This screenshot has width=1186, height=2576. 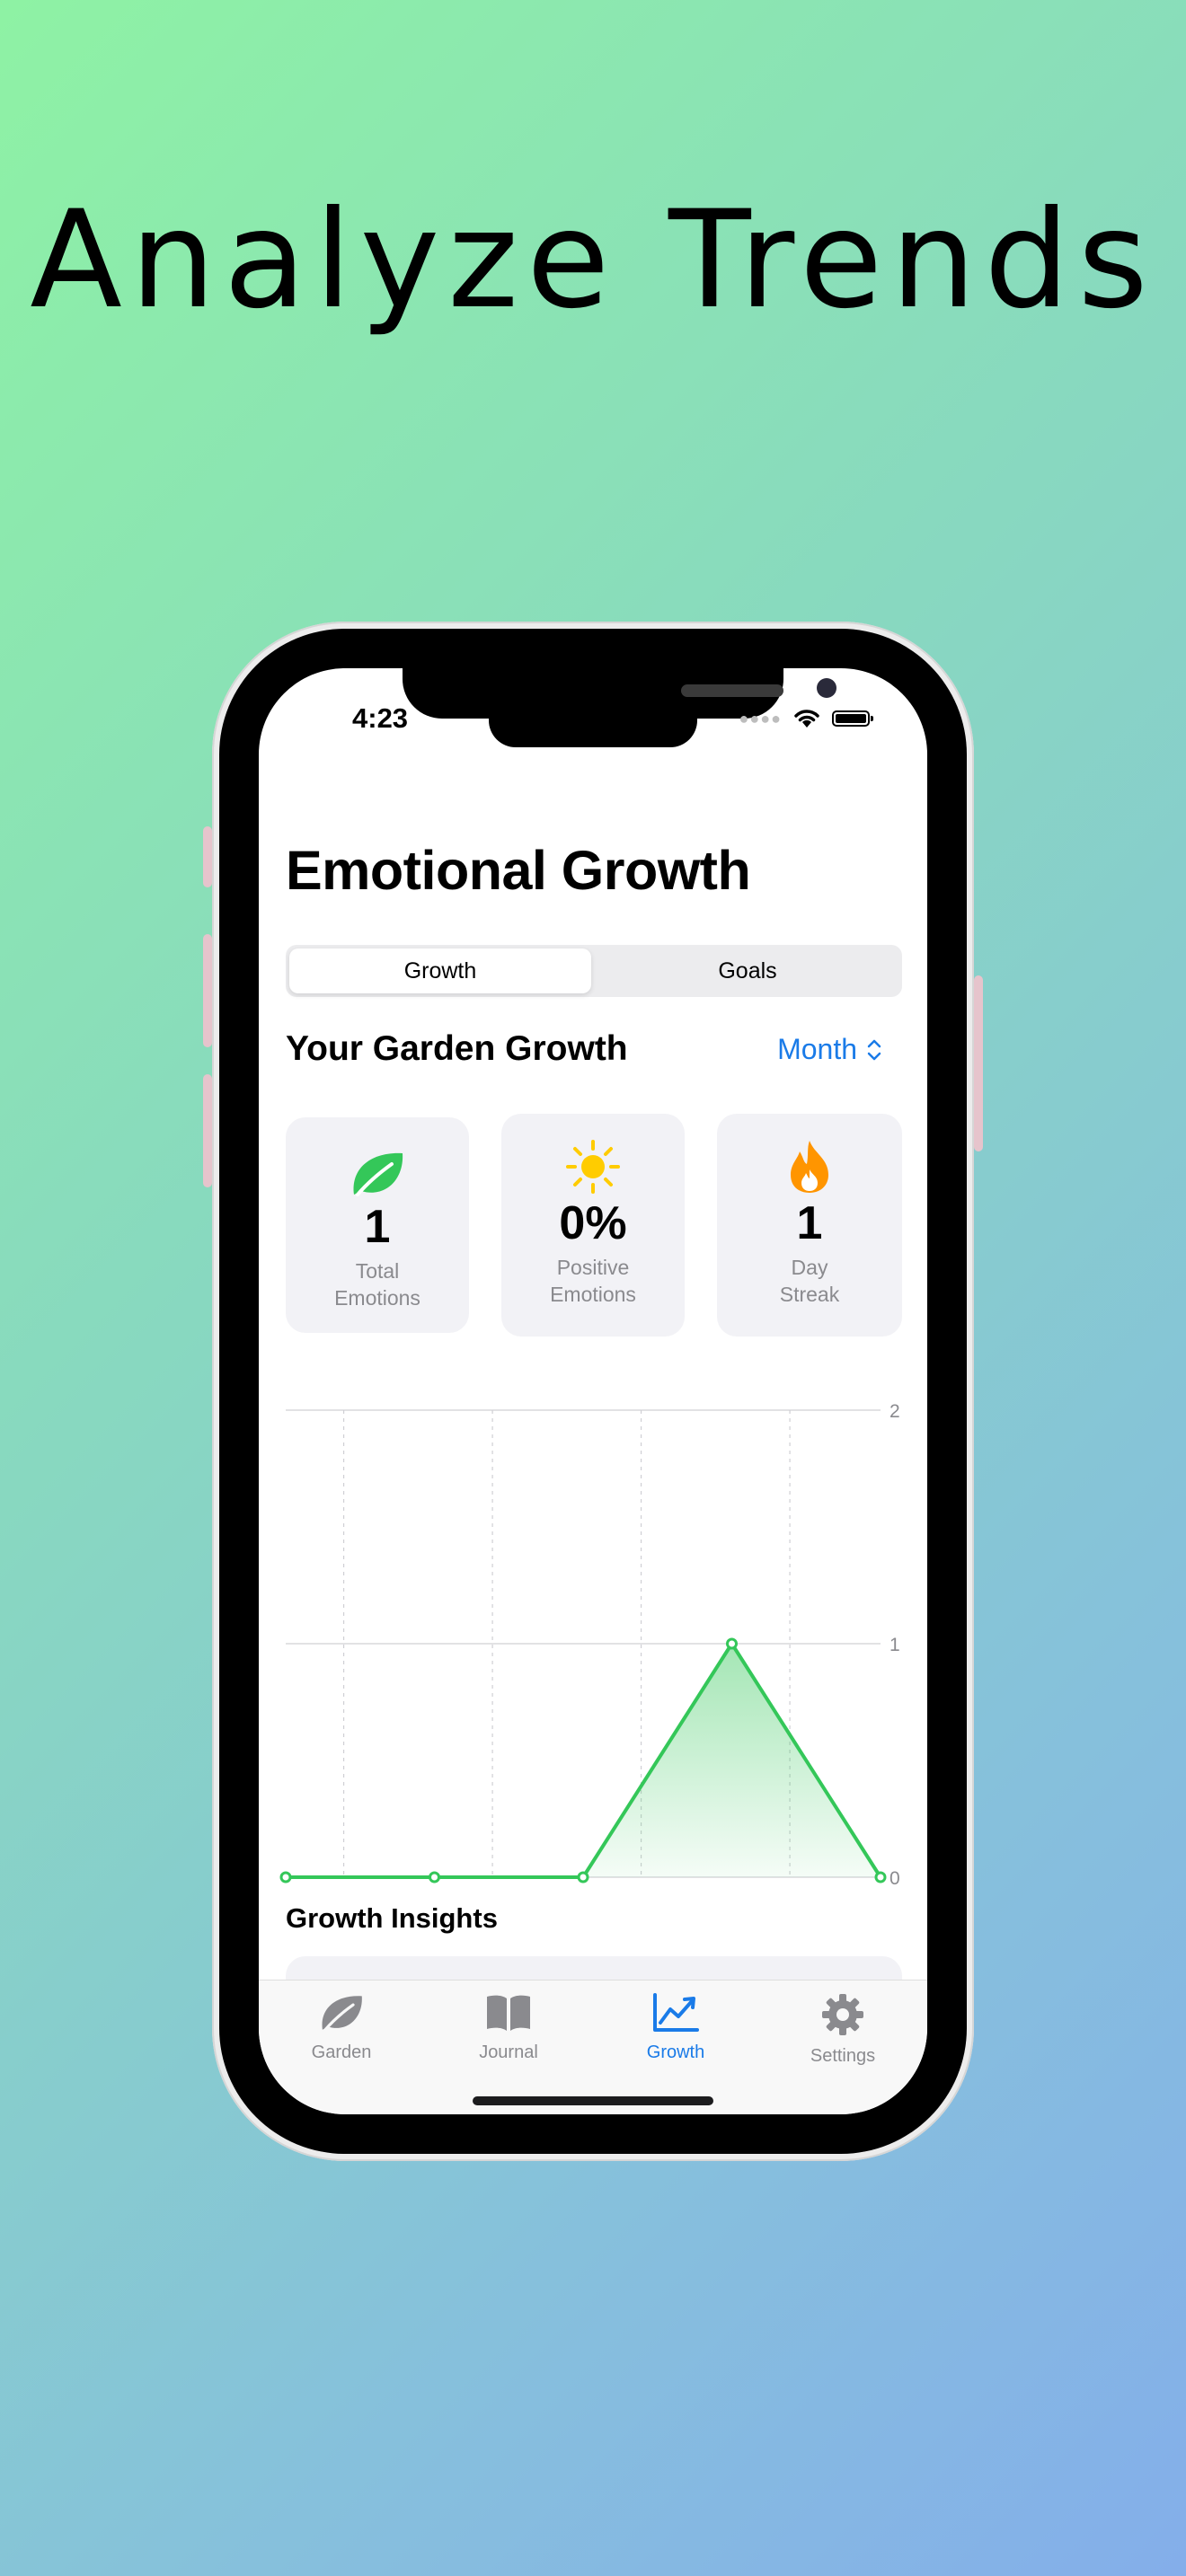 What do you see at coordinates (732, 690) in the screenshot?
I see `speaker-grille` at bounding box center [732, 690].